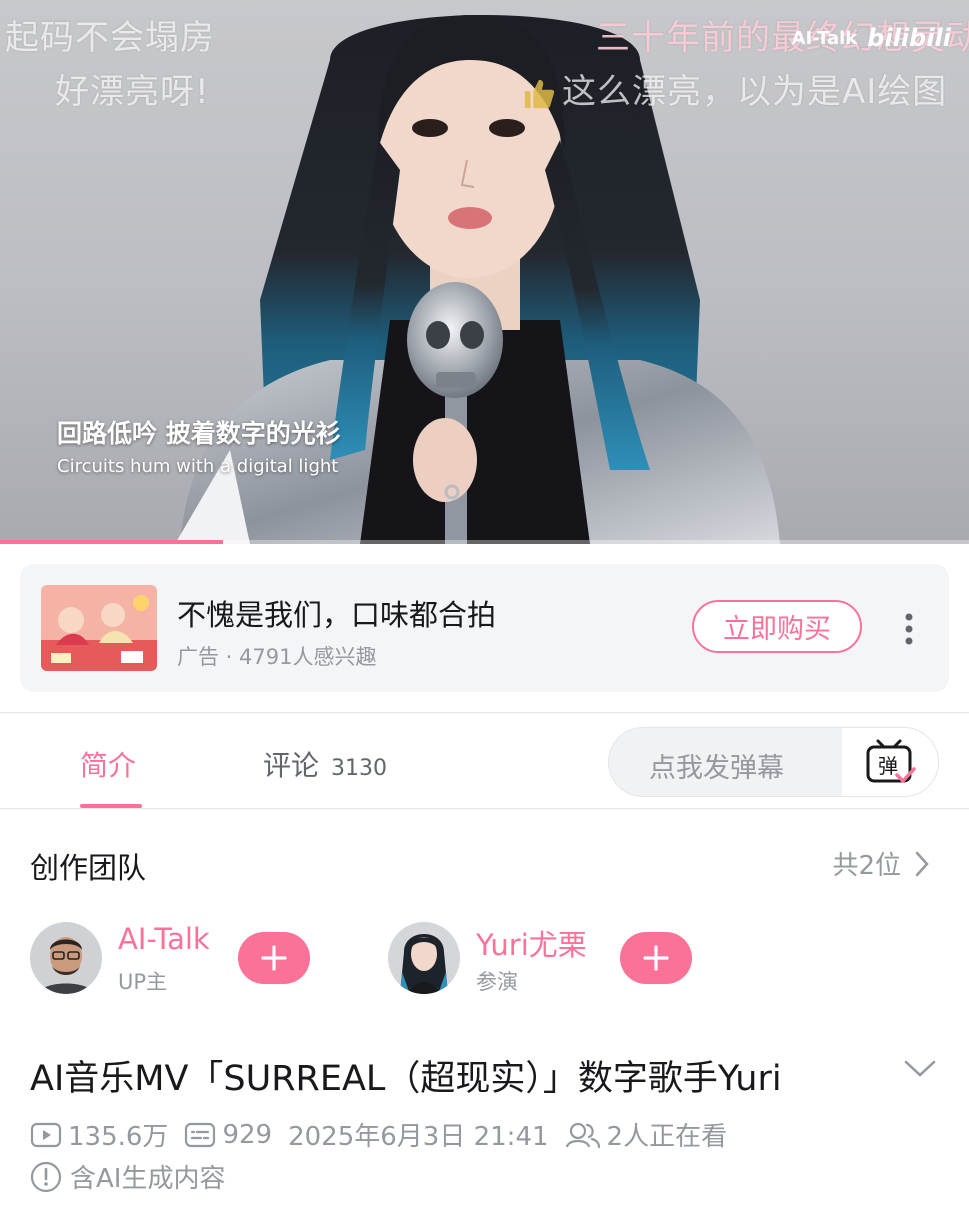 The width and height of the screenshot is (969, 1216). I want to click on danmaku-count-icon, so click(200, 1134).